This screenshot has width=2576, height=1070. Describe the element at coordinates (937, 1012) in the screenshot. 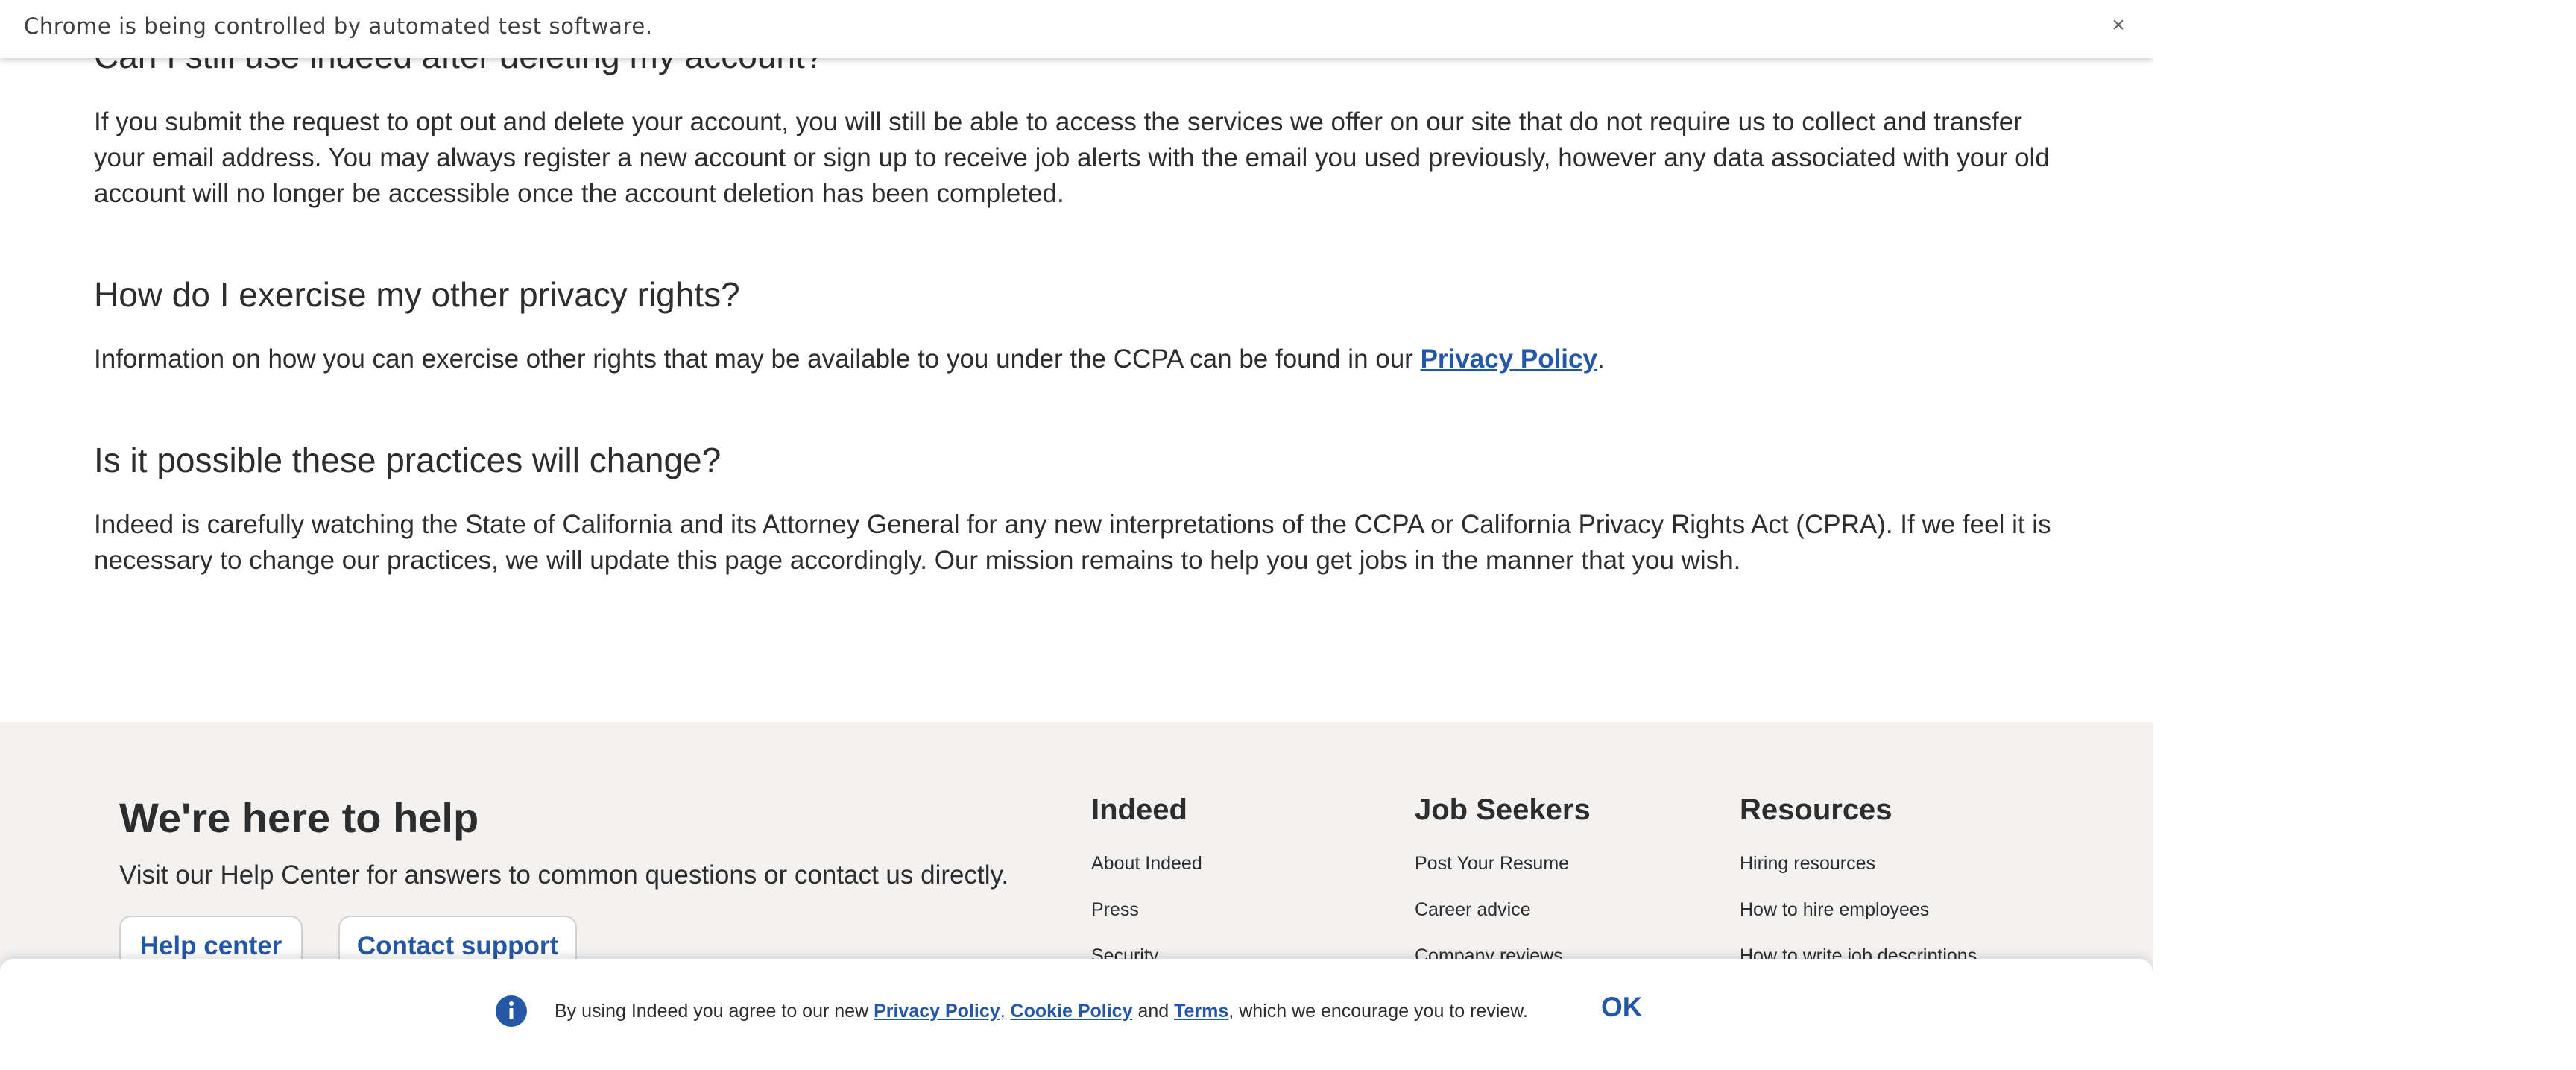

I see `cookie-privacy-policy-link: Privacy Policy` at that location.